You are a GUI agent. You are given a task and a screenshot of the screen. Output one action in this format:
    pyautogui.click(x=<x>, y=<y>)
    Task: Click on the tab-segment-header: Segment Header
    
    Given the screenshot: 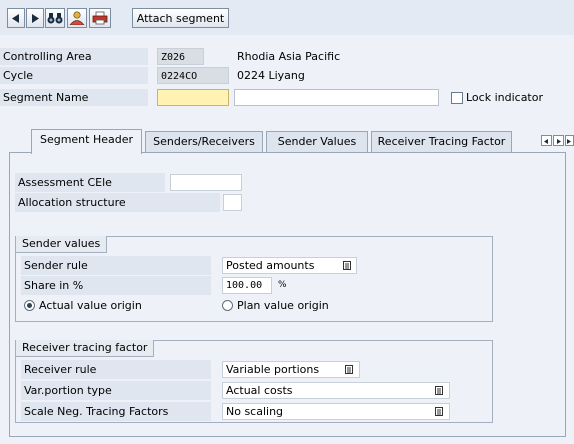 What is the action you would take?
    pyautogui.click(x=86, y=141)
    